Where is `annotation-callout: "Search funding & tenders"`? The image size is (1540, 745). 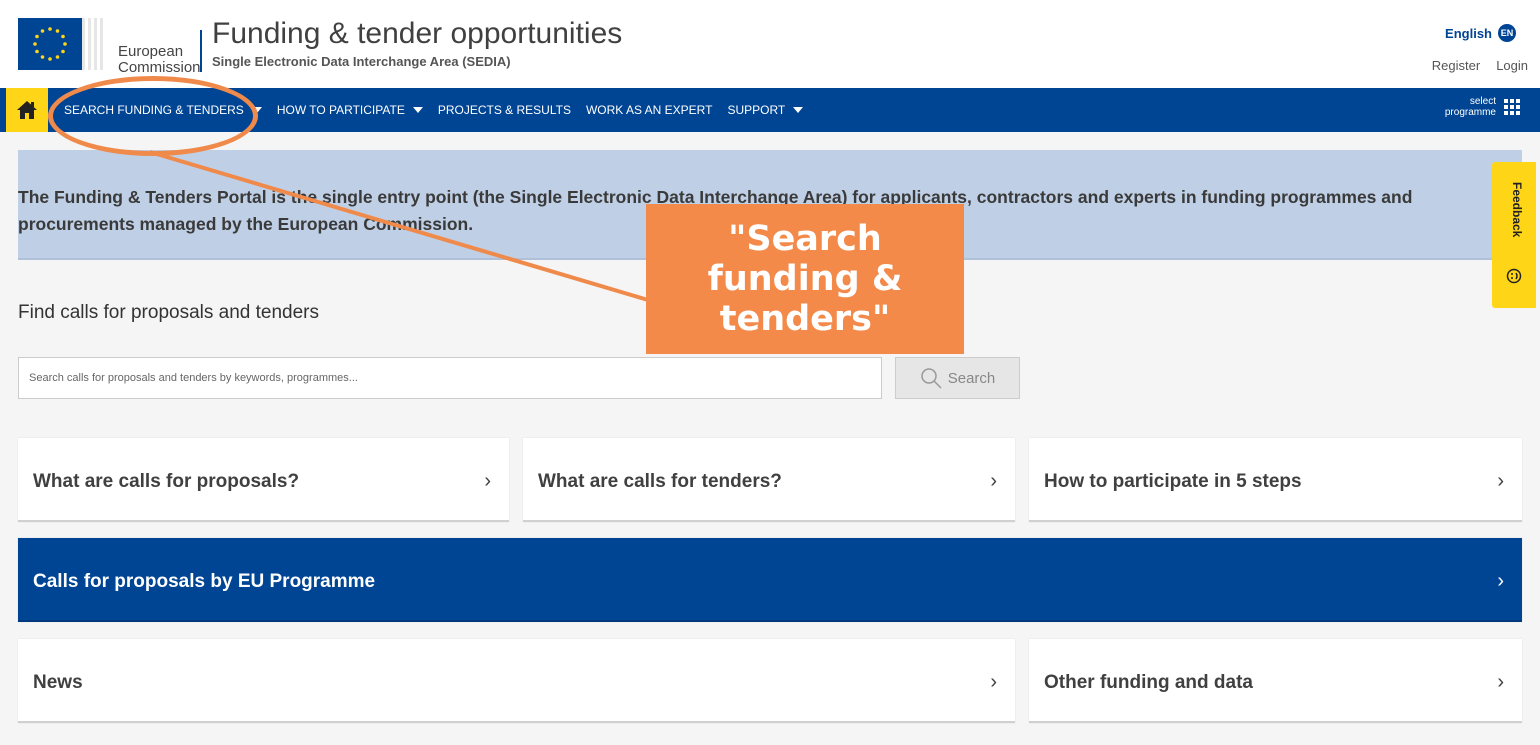 annotation-callout: "Search funding & tenders" is located at coordinates (805, 279).